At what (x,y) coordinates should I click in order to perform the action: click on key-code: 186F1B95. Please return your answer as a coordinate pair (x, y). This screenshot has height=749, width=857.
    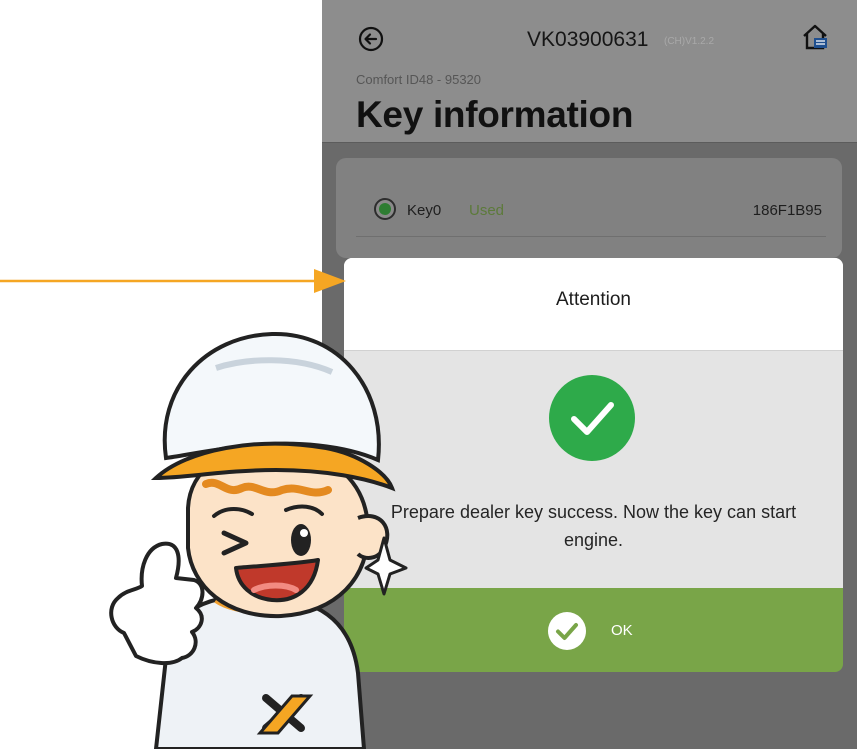
    Looking at the image, I should click on (787, 210).